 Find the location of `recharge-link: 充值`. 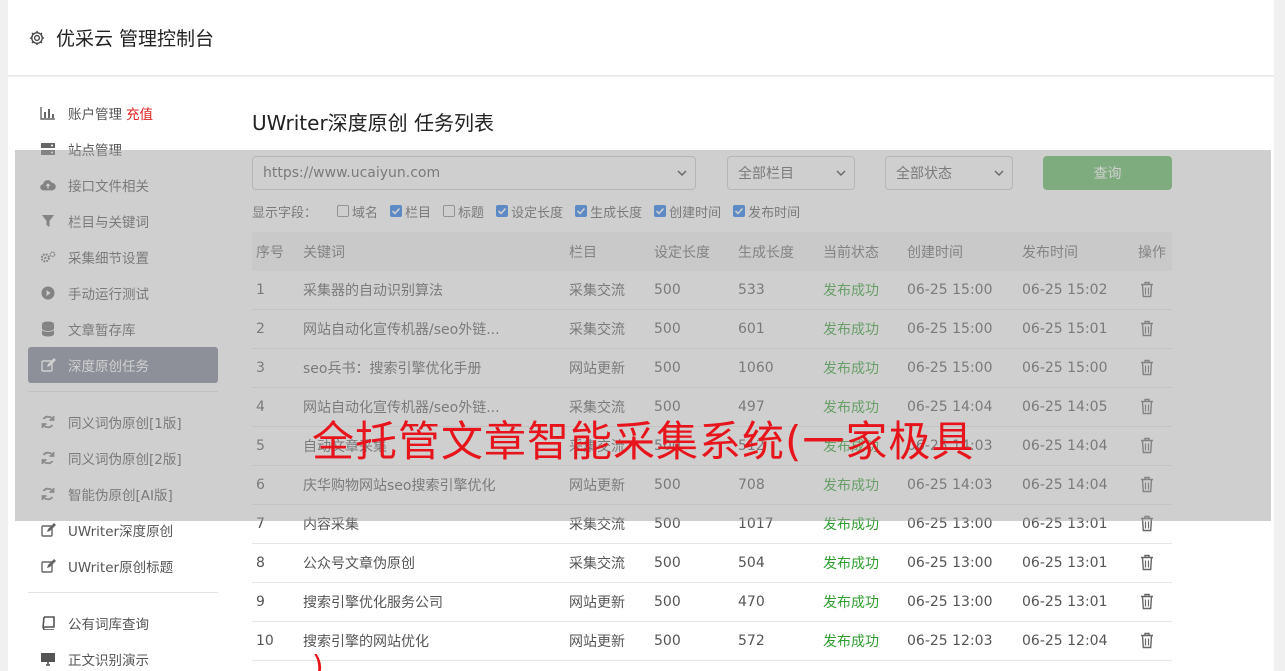

recharge-link: 充值 is located at coordinates (139, 113).